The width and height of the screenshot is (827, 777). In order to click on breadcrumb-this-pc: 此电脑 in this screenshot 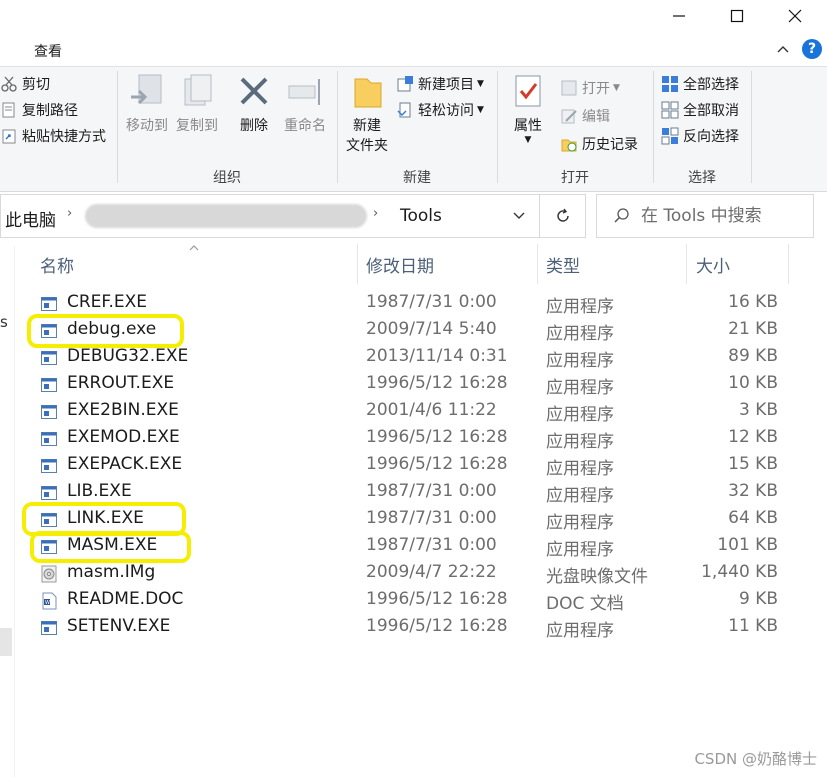, I will do `click(30, 218)`.